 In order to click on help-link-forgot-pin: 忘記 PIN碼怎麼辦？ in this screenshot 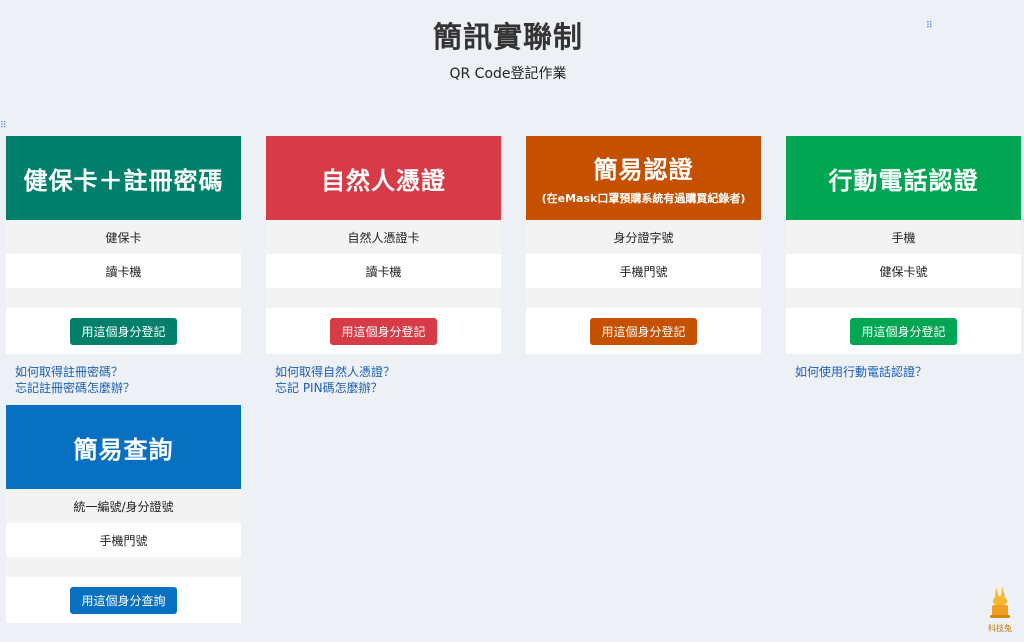, I will do `click(388, 388)`.